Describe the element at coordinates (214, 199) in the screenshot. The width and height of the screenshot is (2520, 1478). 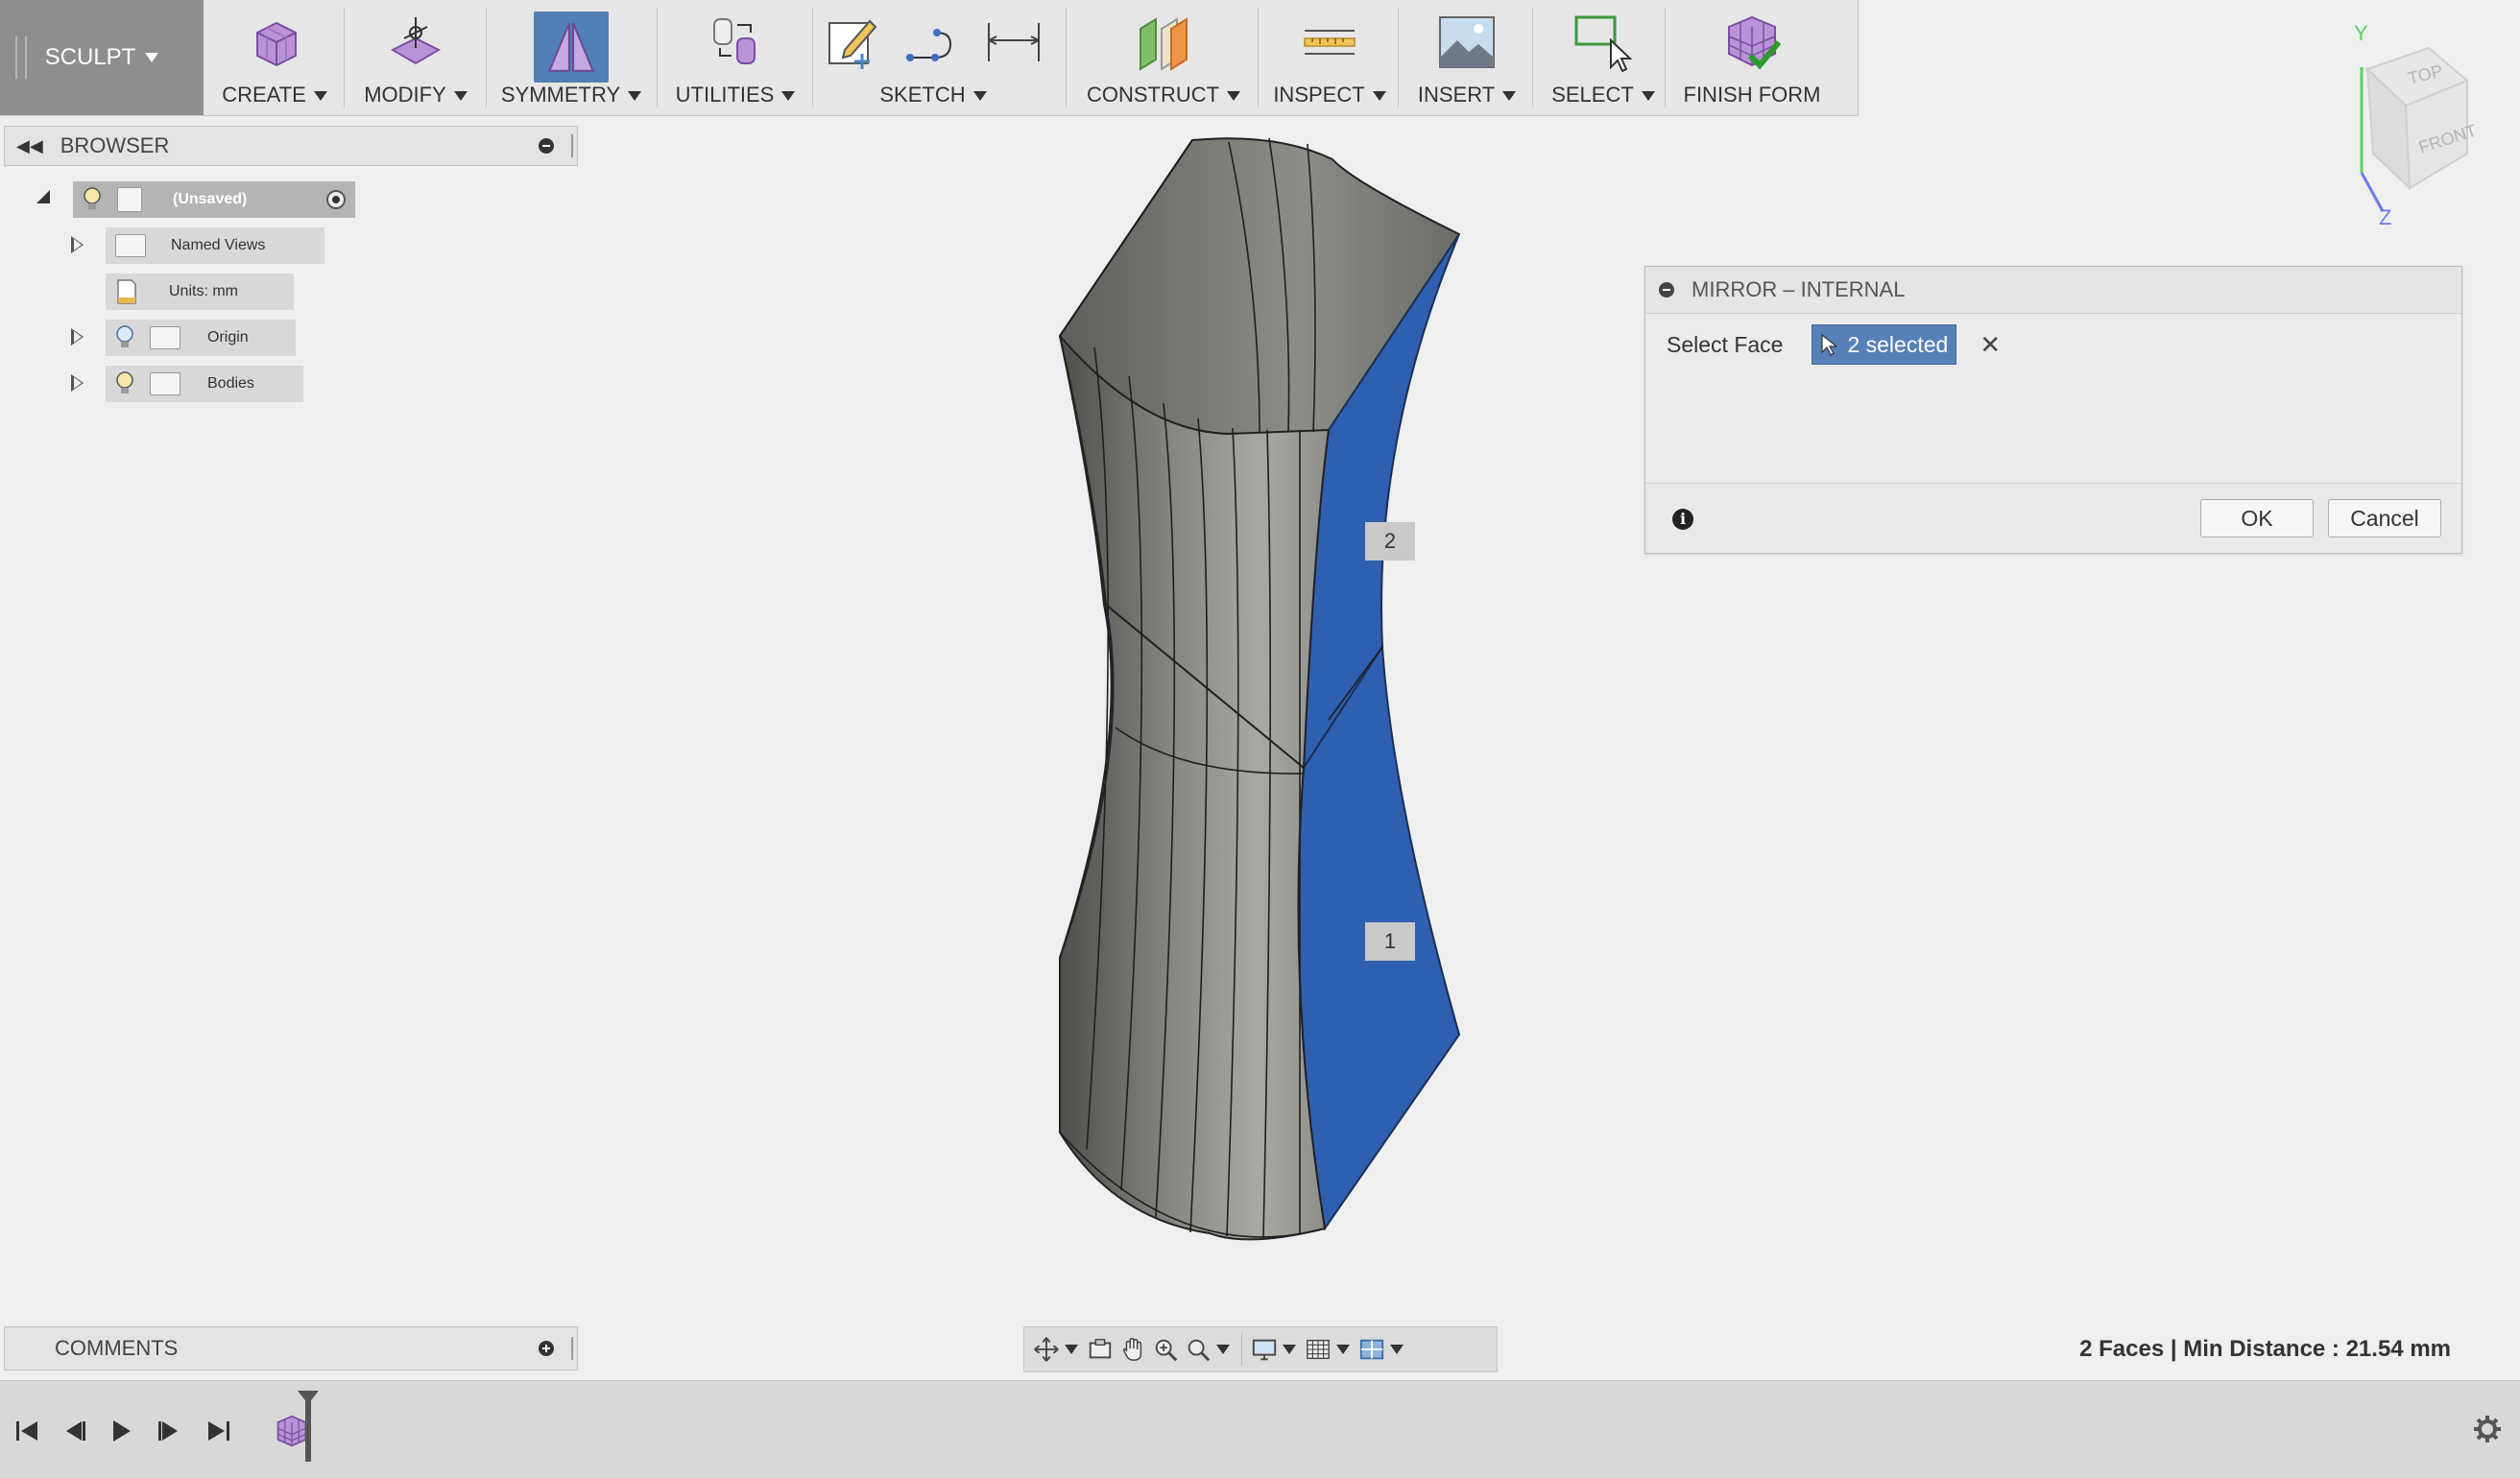
I see `browser-root-node: (Unsaved)` at that location.